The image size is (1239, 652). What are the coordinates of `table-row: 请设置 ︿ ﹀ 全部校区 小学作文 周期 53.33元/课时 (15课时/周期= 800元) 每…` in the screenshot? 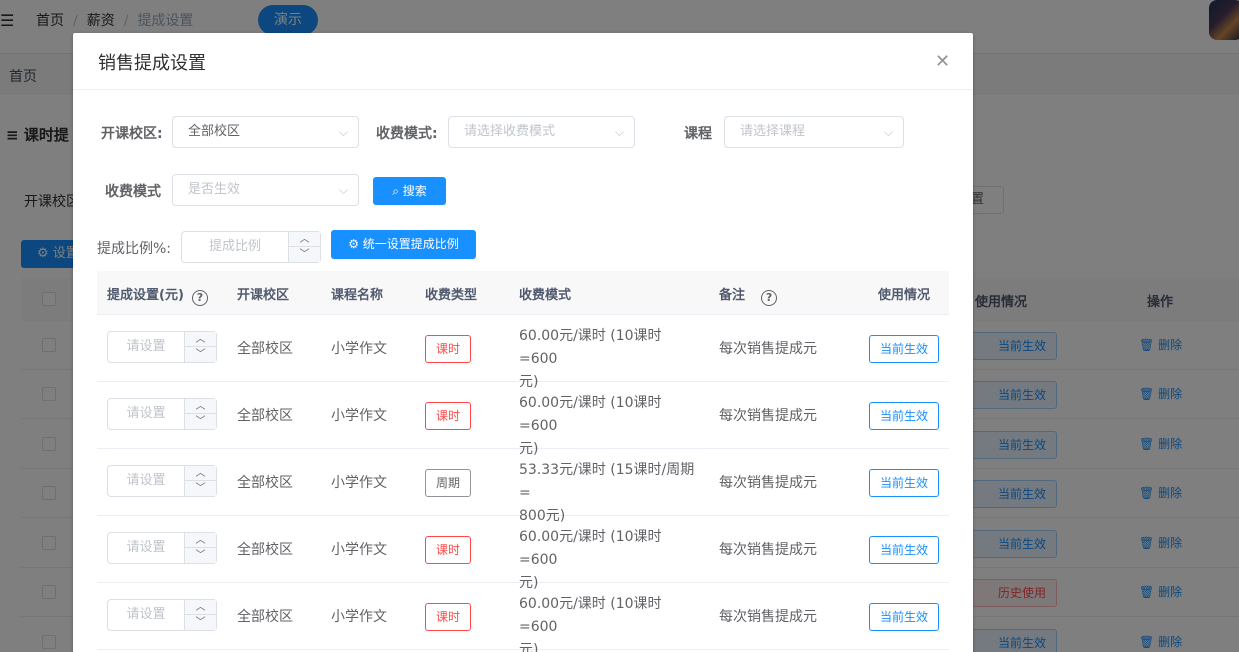 It's located at (523, 486).